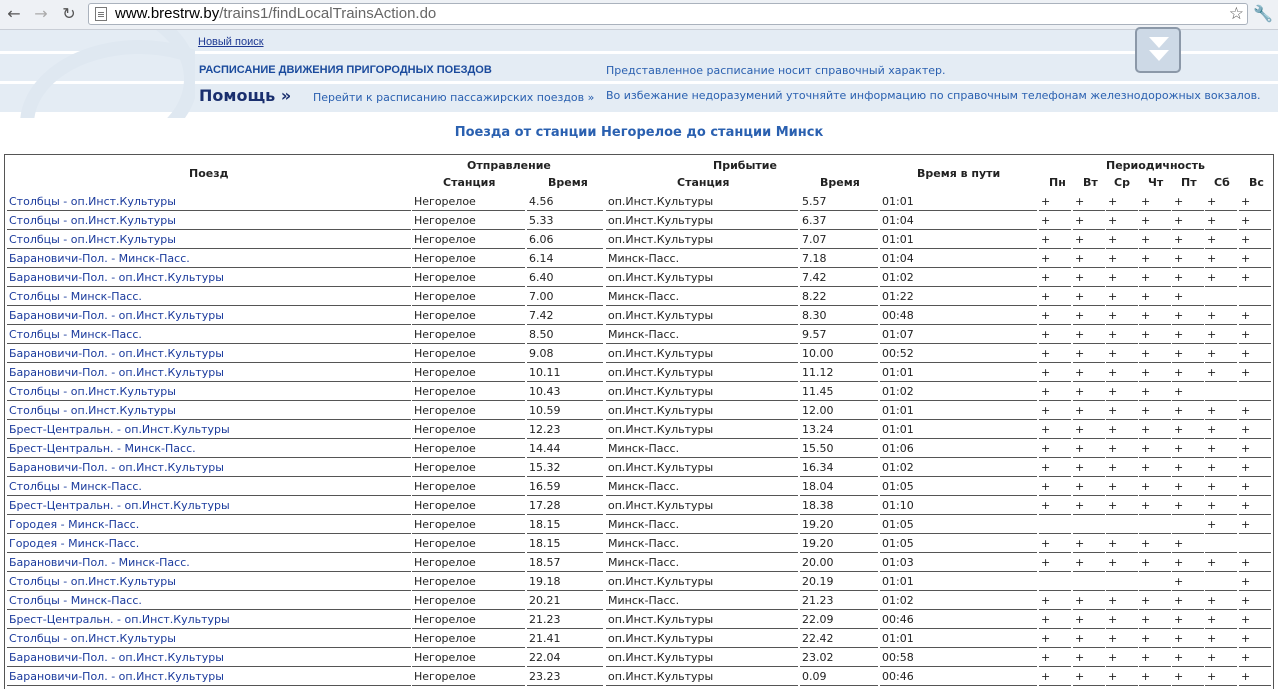  What do you see at coordinates (468, 430) in the screenshot?
I see `departure-station: Негорелое` at bounding box center [468, 430].